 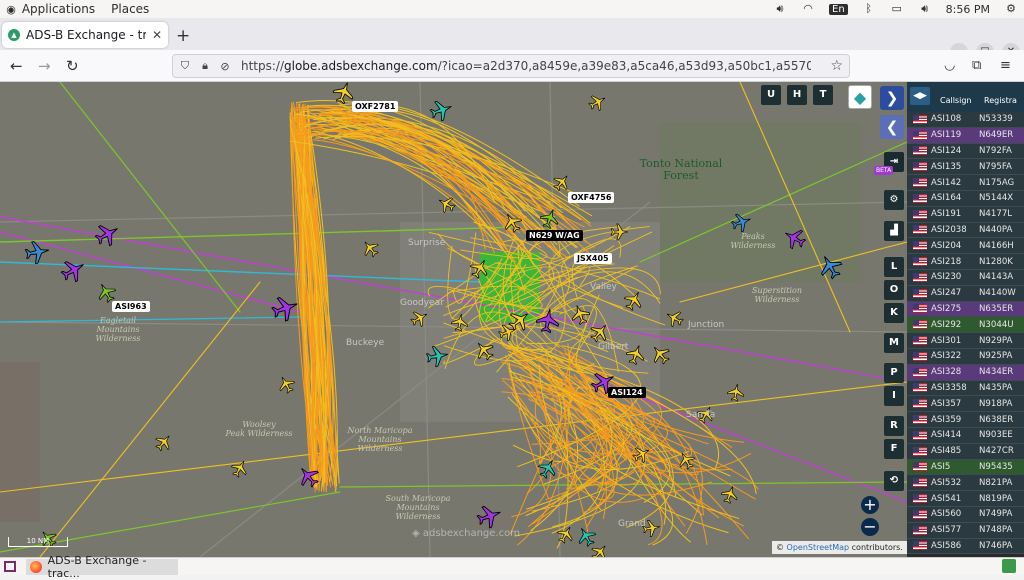 I want to click on toggle-panel-button: ◀▶, so click(x=920, y=96).